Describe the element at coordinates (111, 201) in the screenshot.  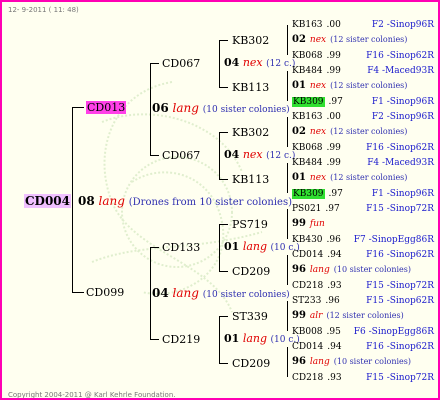
I see `root-strain: lang` at that location.